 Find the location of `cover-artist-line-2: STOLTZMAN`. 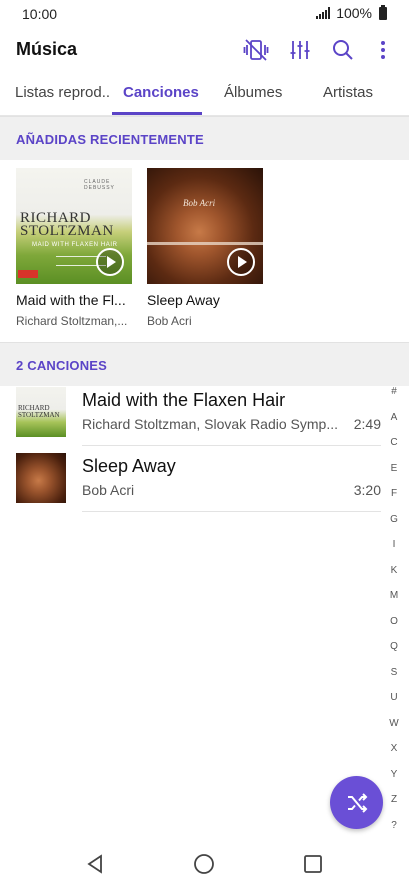

cover-artist-line-2: STOLTZMAN is located at coordinates (67, 231).